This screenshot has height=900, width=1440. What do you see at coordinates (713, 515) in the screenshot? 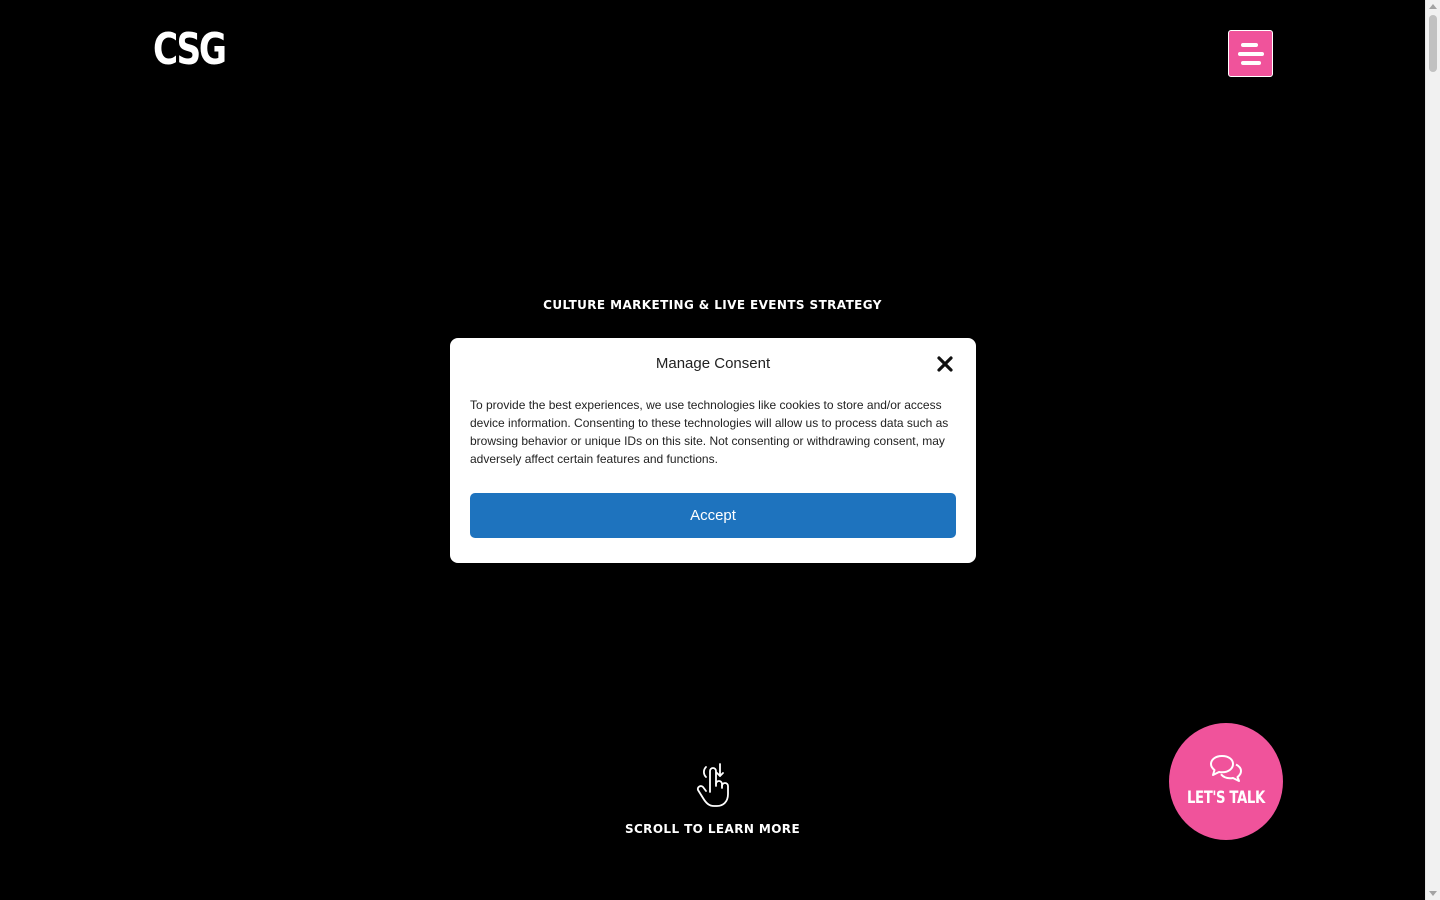
I see `accept-button: Accept` at bounding box center [713, 515].